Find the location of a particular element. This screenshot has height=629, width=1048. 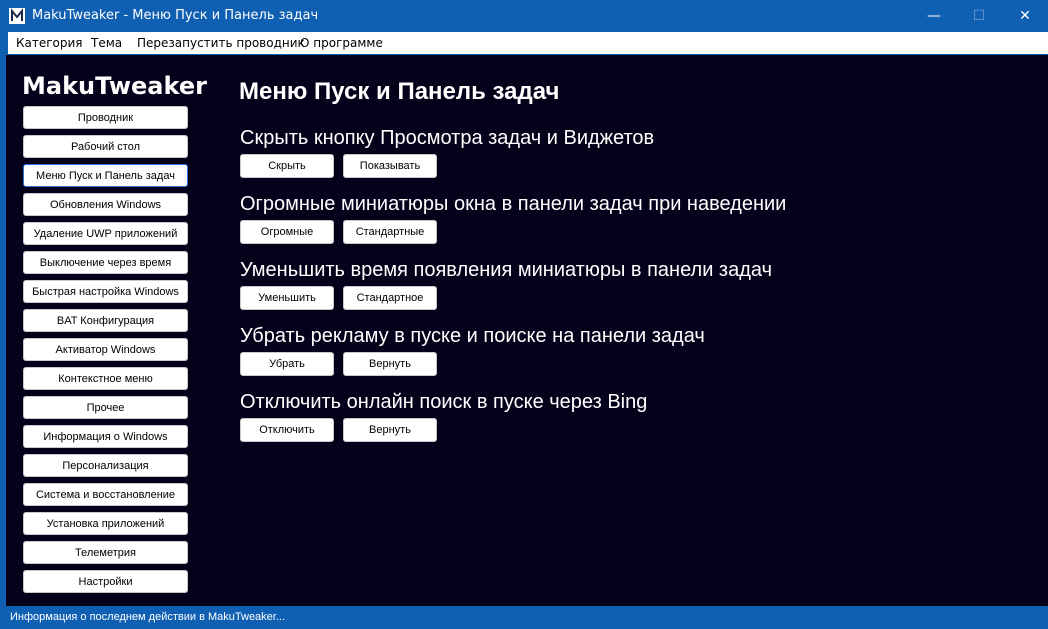

close-icon: ✕ is located at coordinates (1025, 16).